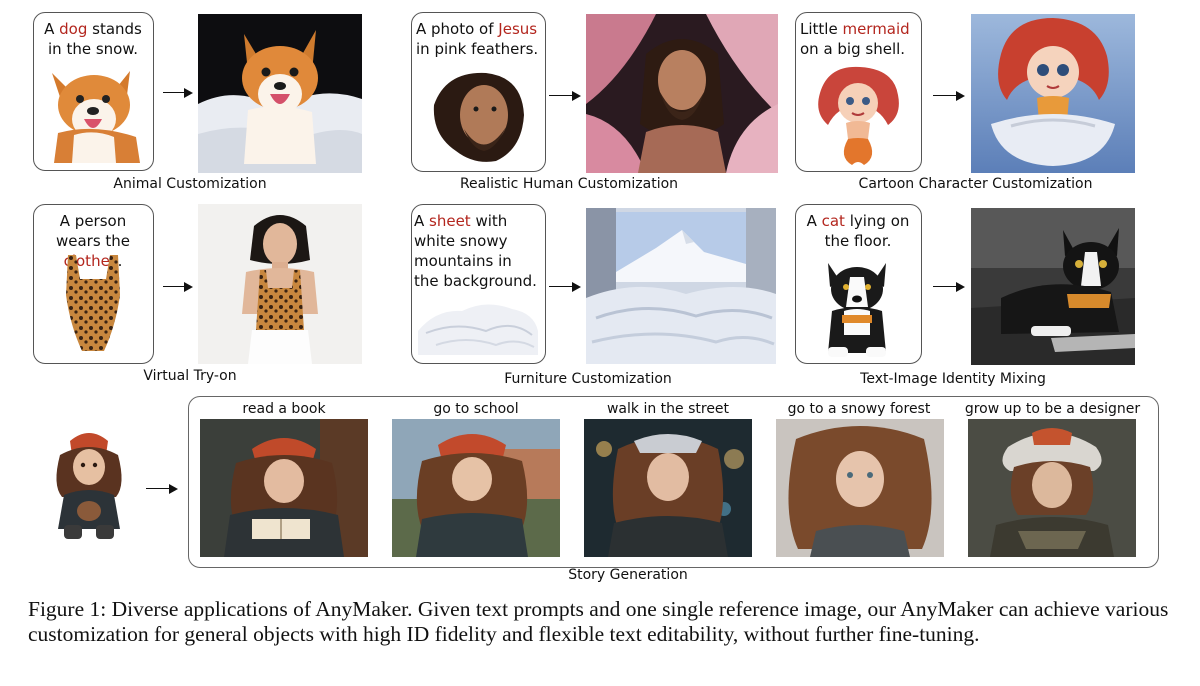 The width and height of the screenshot is (1200, 686). Describe the element at coordinates (518, 29) in the screenshot. I see `human-prompt-highlight: Jesus` at that location.